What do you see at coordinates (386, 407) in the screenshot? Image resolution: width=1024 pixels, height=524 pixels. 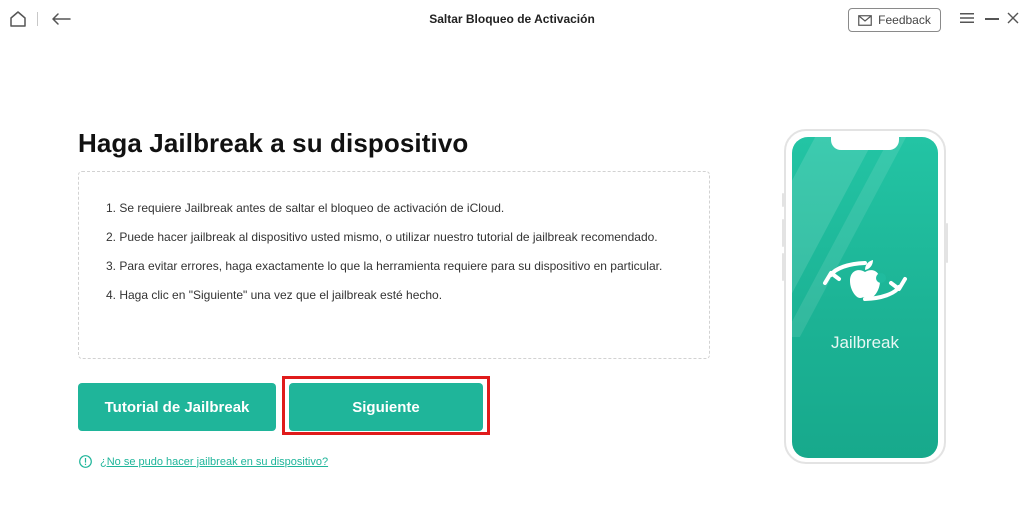 I see `next-button: Siguiente` at bounding box center [386, 407].